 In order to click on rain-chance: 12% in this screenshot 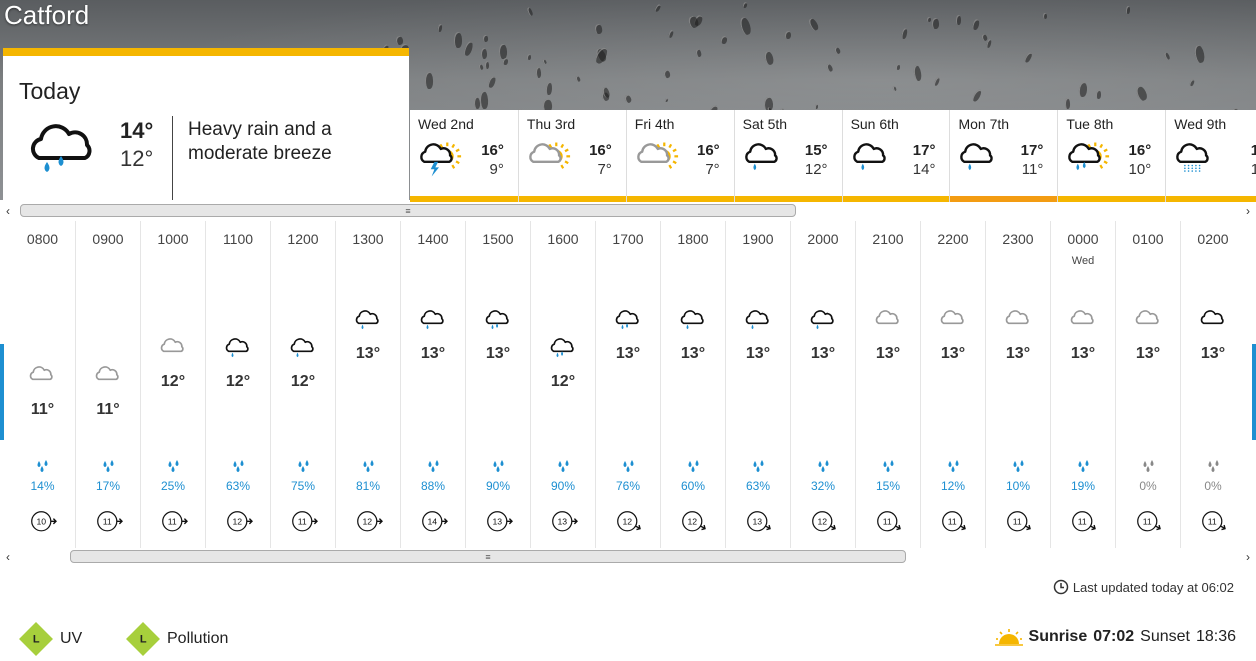, I will do `click(953, 486)`.